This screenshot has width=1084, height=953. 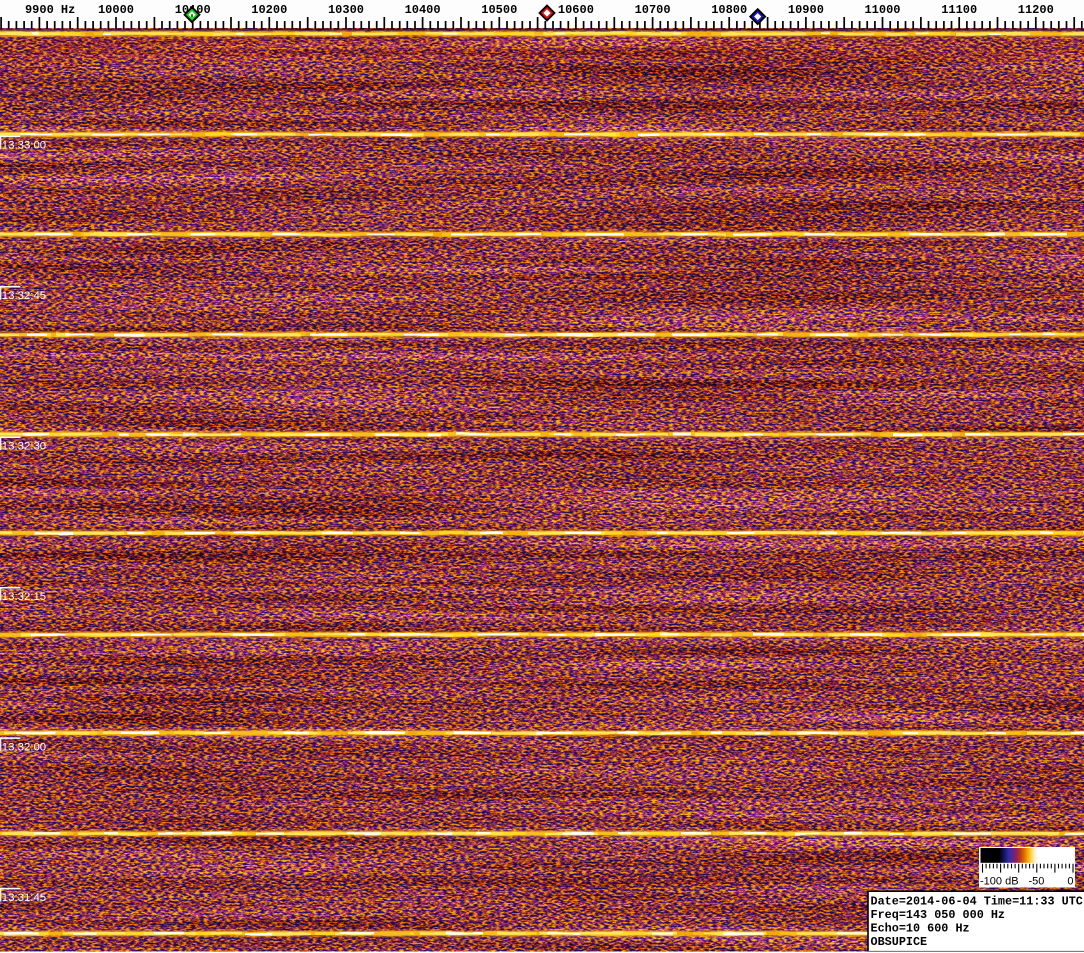 What do you see at coordinates (1036, 10) in the screenshot?
I see `svg-text: 11200` at bounding box center [1036, 10].